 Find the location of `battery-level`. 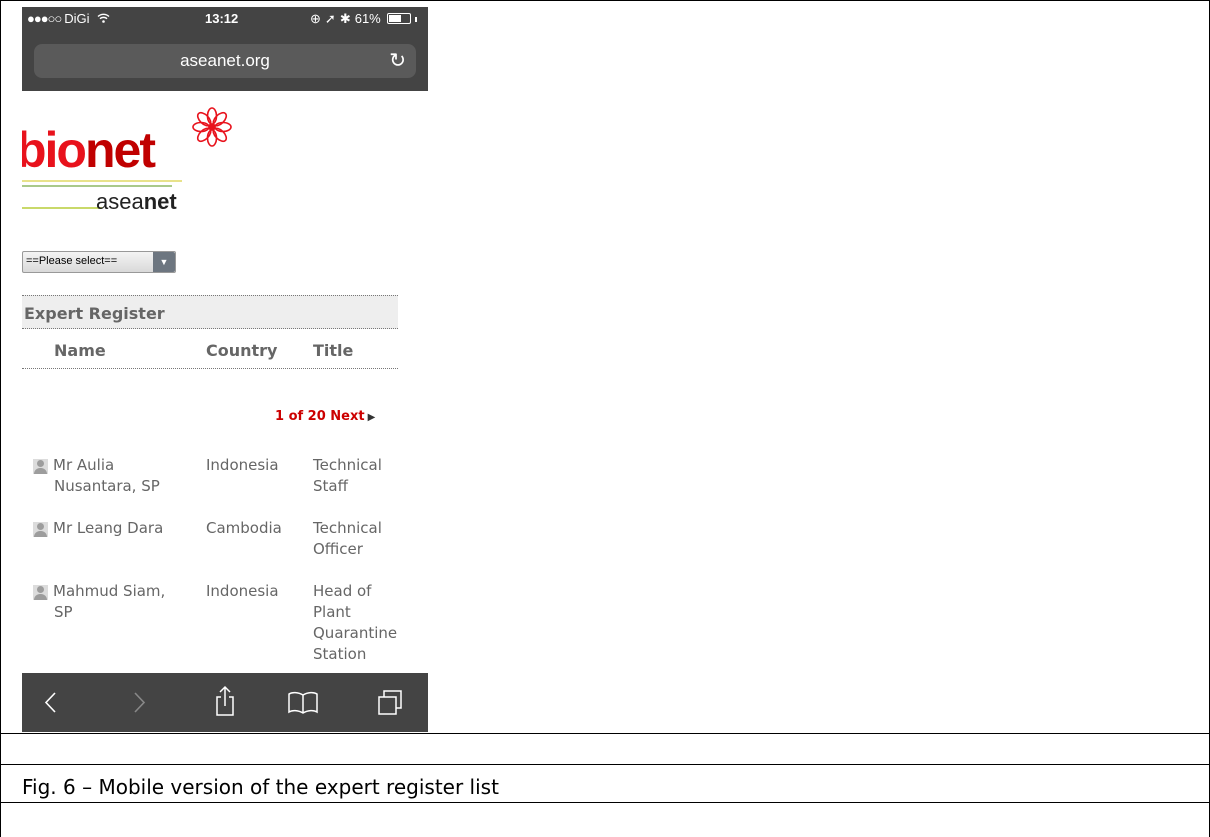

battery-level is located at coordinates (394, 18).